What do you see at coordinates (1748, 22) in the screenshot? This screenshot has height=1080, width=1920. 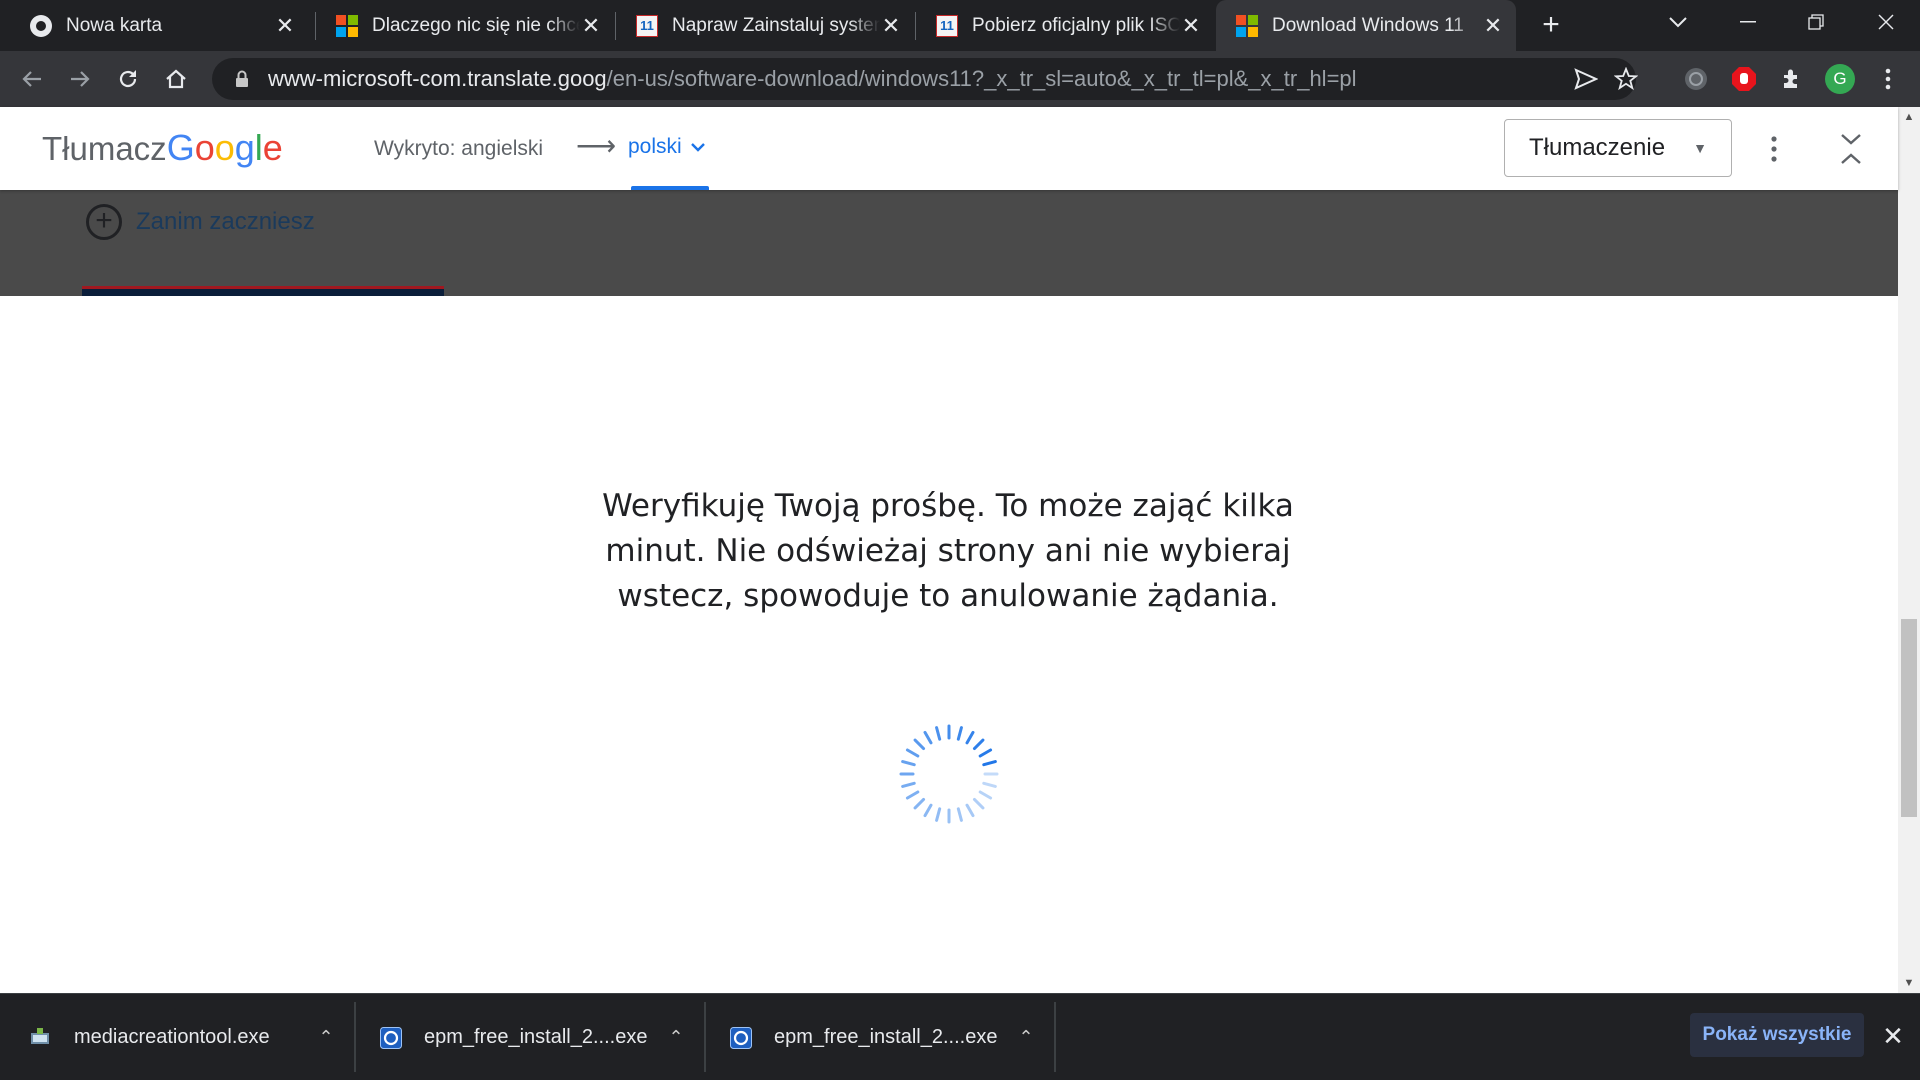 I see `minimize-button` at bounding box center [1748, 22].